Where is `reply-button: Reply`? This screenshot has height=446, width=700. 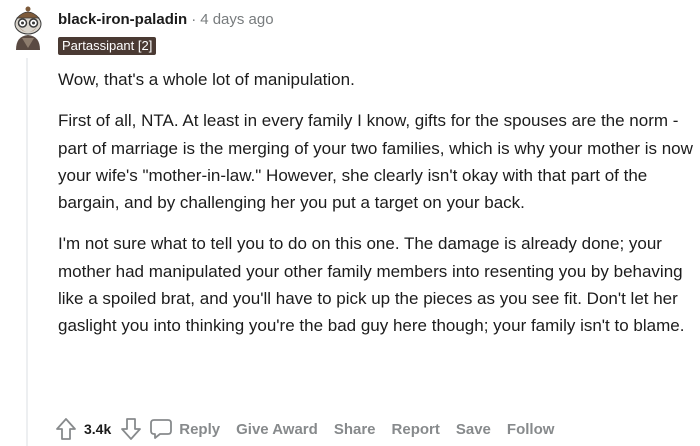
reply-button: Reply is located at coordinates (184, 429).